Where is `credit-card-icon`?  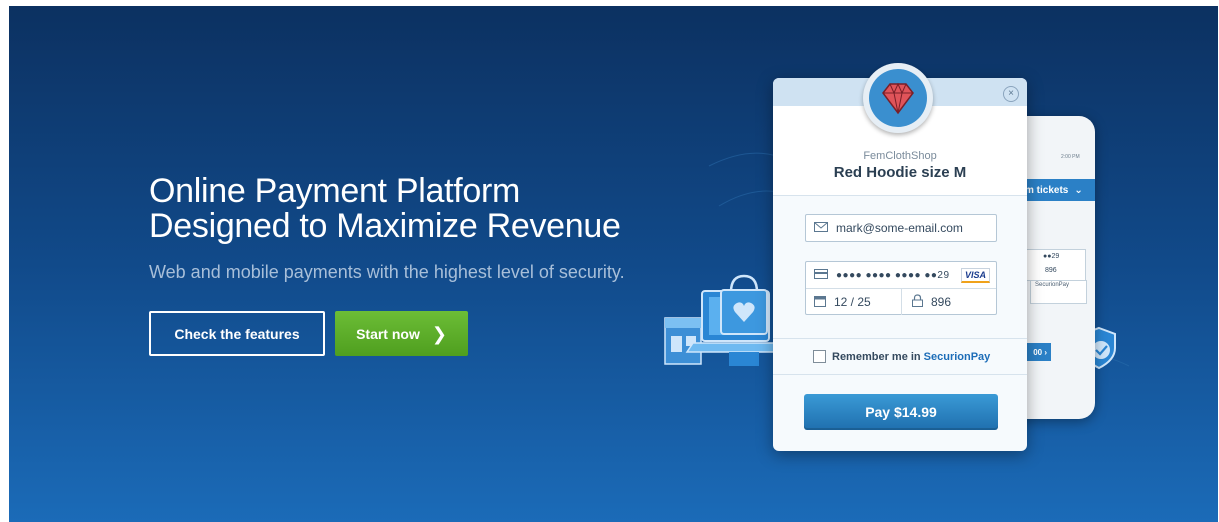
credit-card-icon is located at coordinates (821, 275).